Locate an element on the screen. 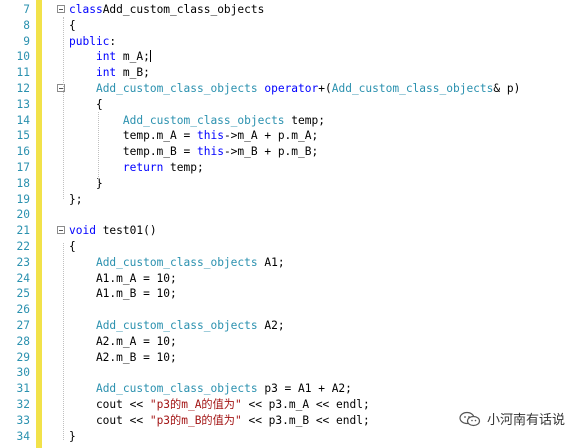 The width and height of the screenshot is (575, 448). code-text: A2.m_A = 10; is located at coordinates (123, 342).